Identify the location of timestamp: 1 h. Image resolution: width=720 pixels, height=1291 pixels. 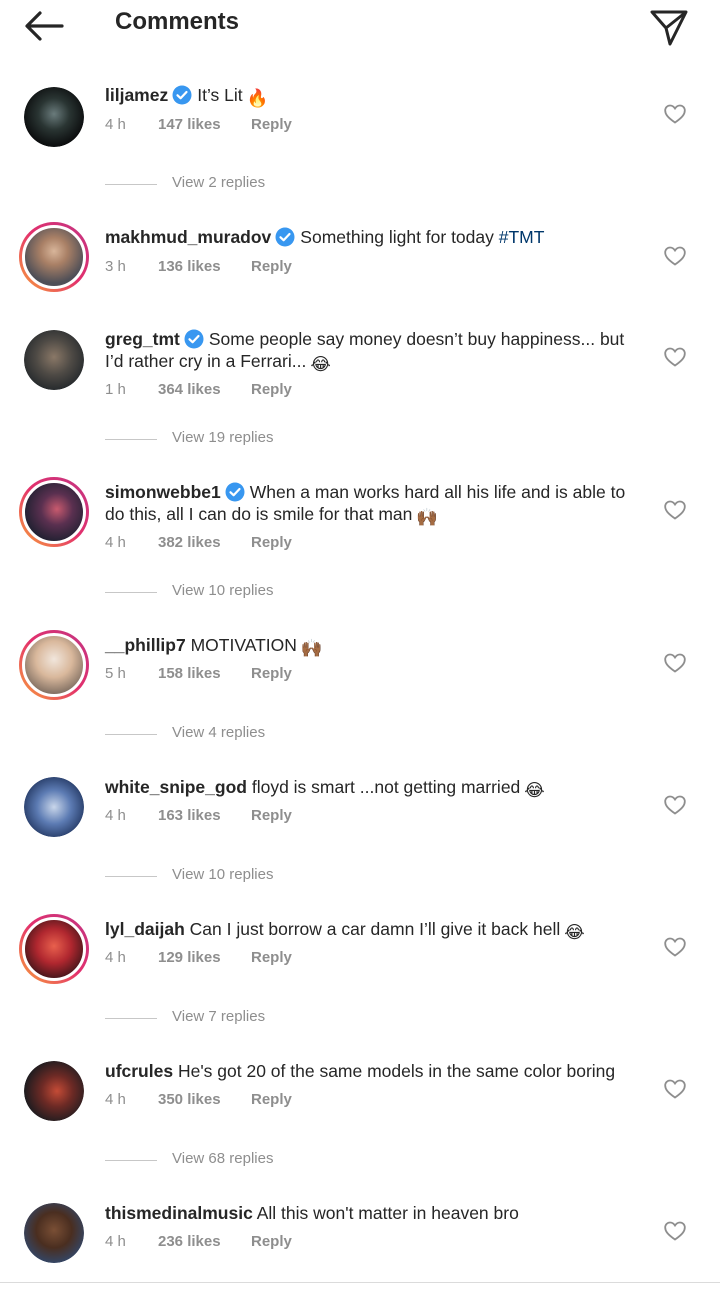
(115, 389).